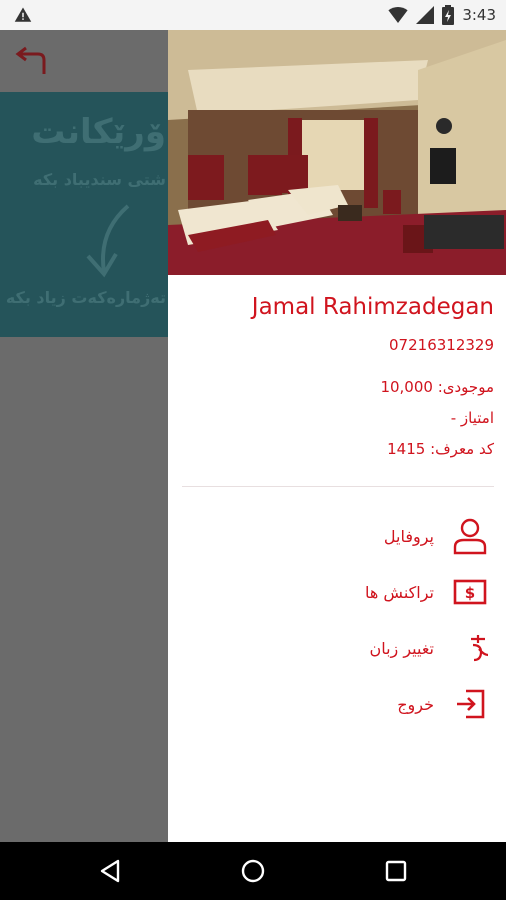 The image size is (506, 900). I want to click on dollar-note-icon: $, so click(470, 592).